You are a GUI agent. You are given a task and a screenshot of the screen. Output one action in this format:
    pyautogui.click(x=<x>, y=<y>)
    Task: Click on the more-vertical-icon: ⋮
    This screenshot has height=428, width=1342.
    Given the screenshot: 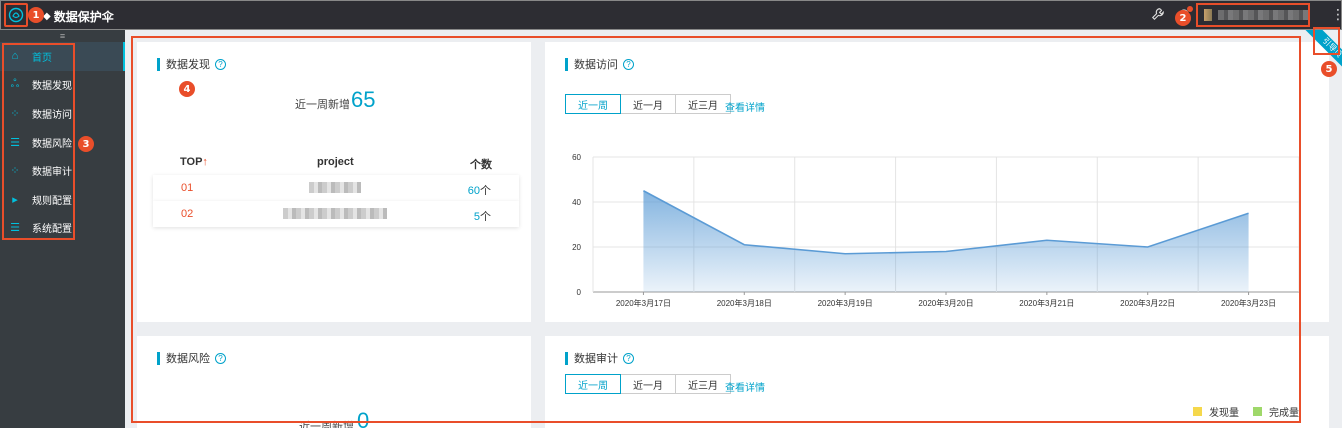 What is the action you would take?
    pyautogui.click(x=1336, y=14)
    